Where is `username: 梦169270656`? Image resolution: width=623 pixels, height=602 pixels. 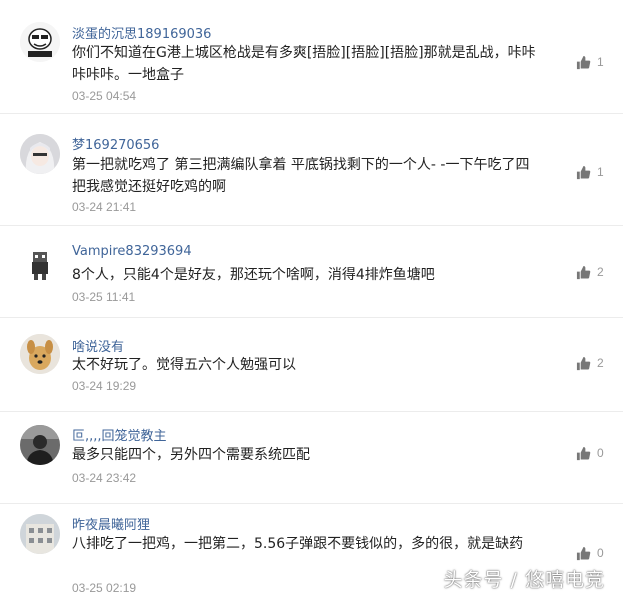 username: 梦169270656 is located at coordinates (115, 143).